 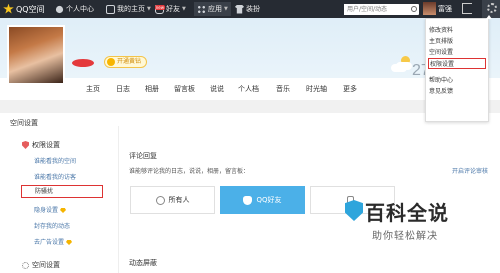 I want to click on logo-text: QQ空间, so click(x=30, y=9).